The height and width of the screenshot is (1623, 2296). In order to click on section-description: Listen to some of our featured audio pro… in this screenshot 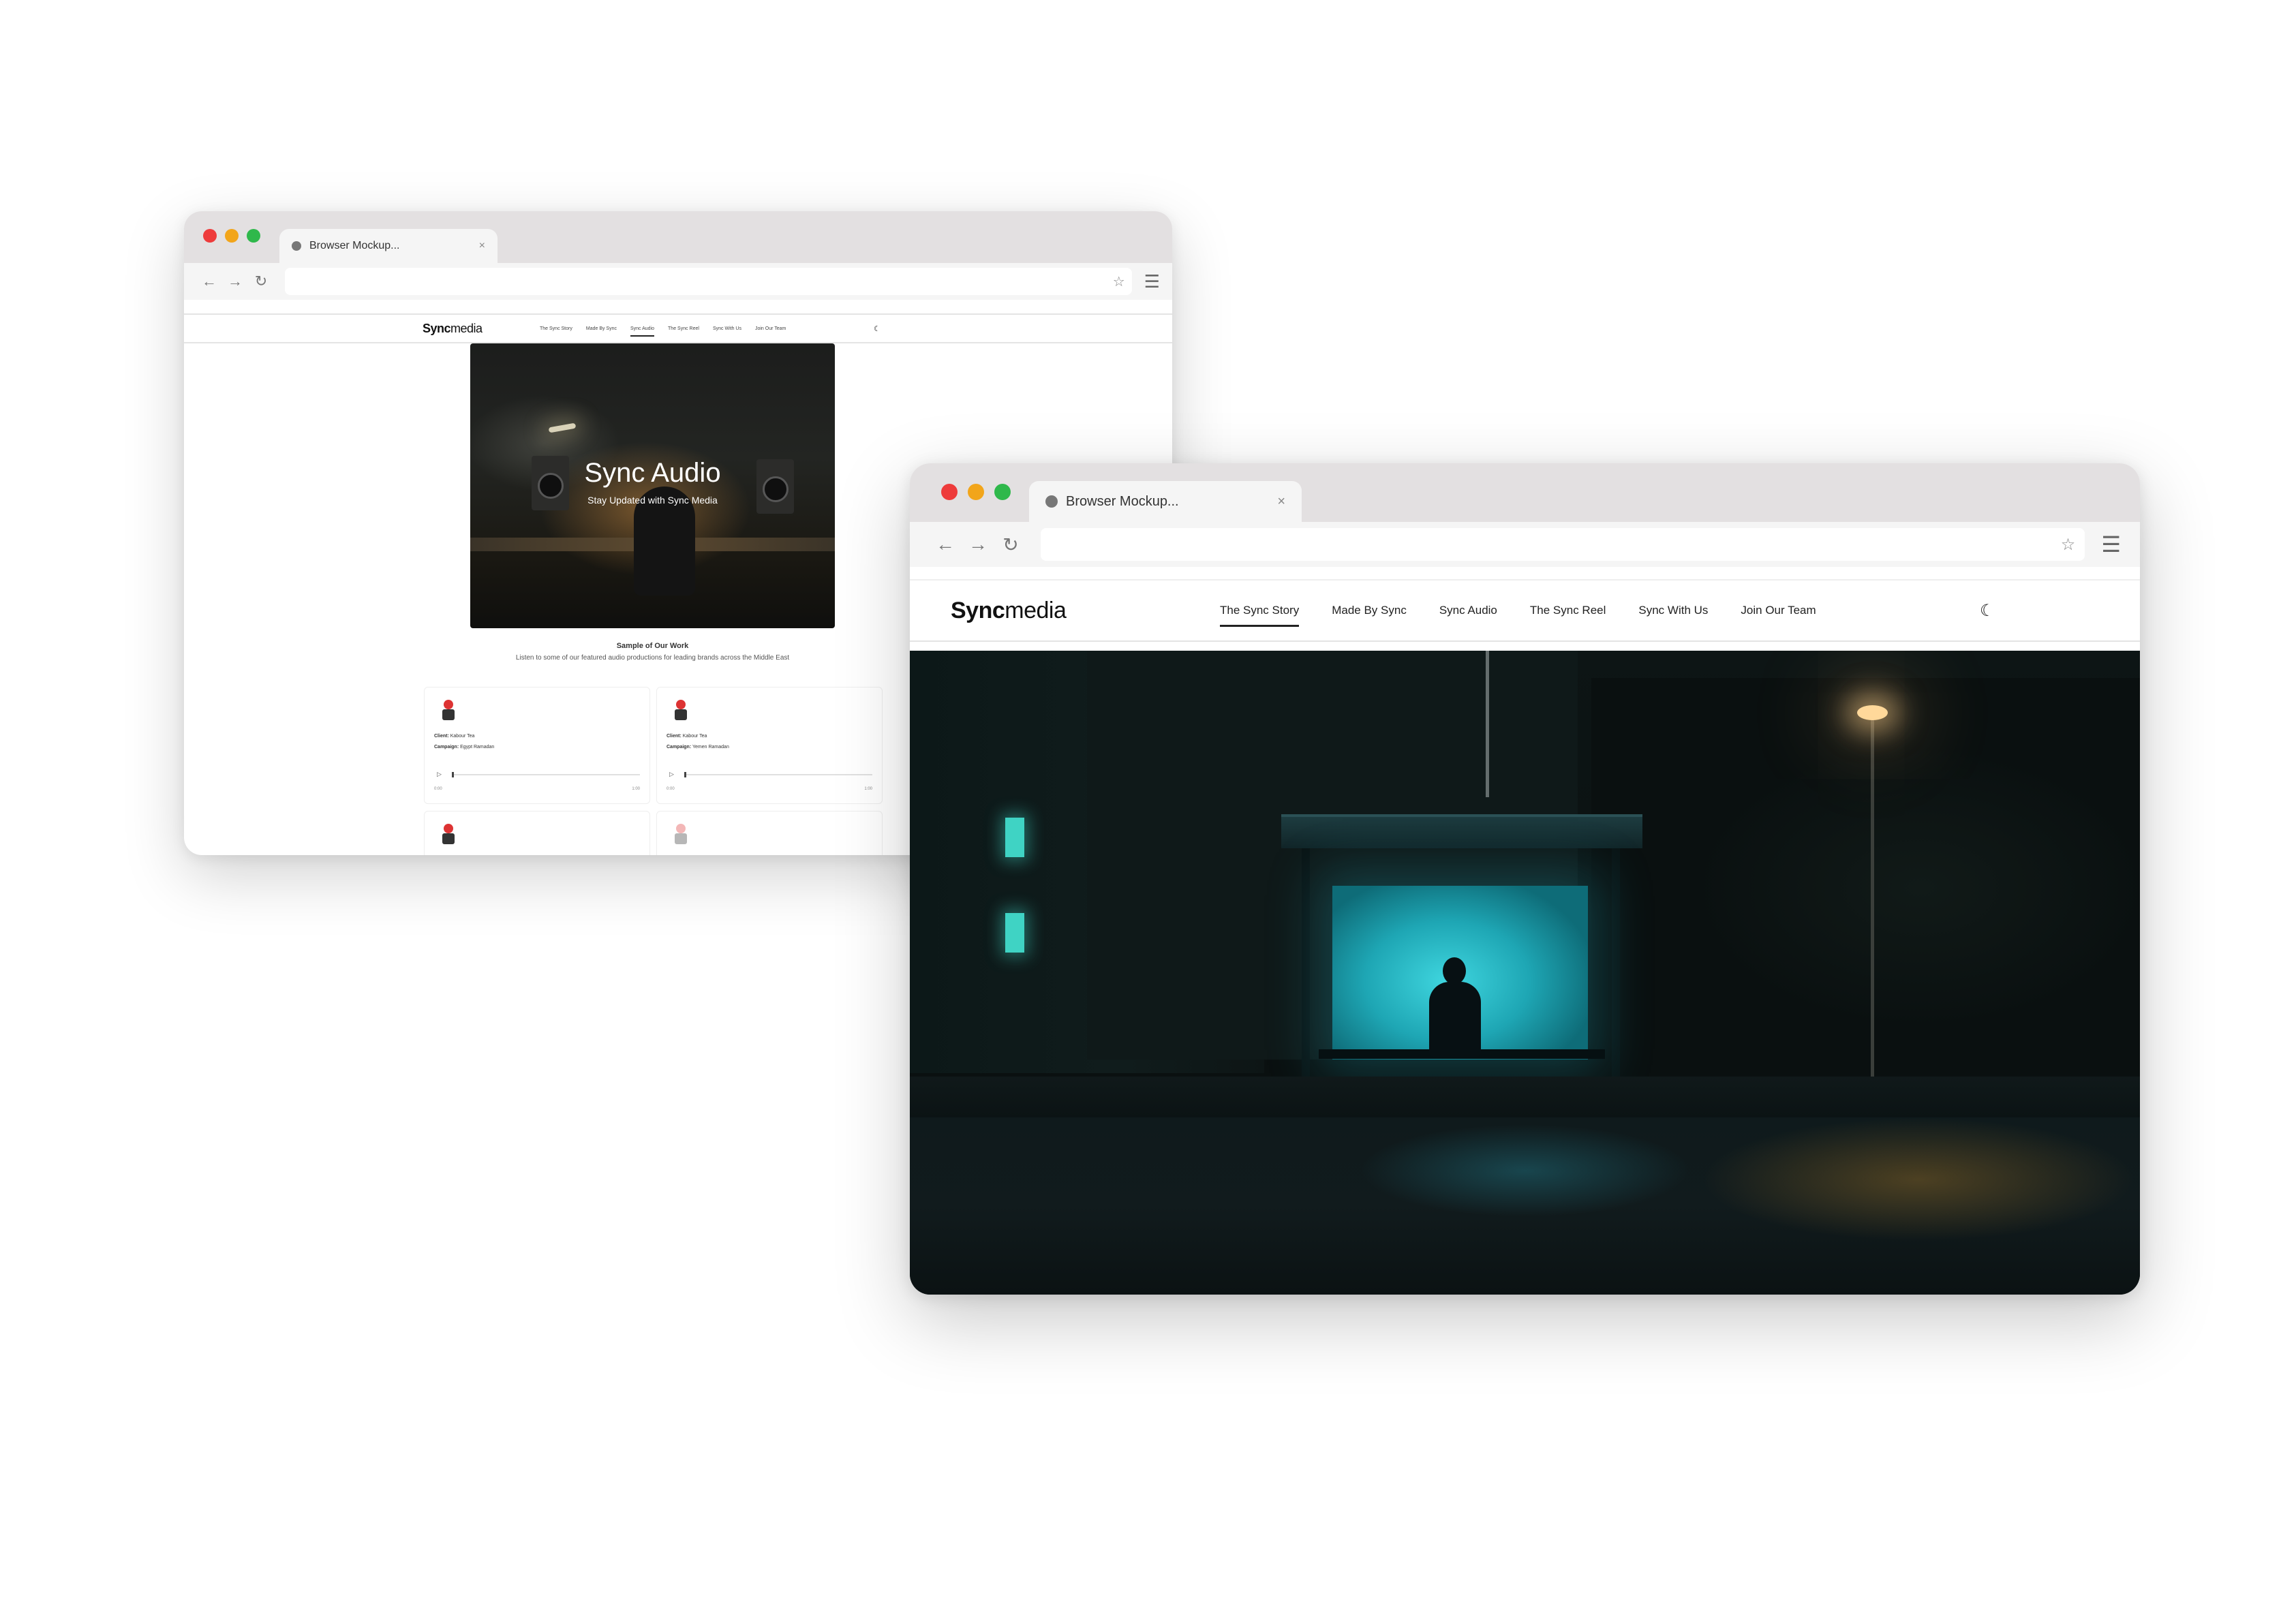, I will do `click(653, 658)`.